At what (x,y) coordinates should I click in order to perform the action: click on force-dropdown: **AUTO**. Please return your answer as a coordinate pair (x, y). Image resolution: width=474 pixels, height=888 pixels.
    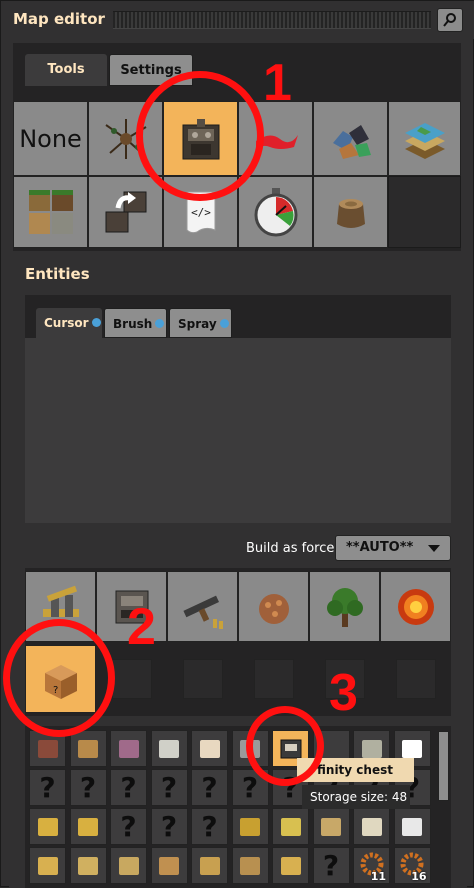
    Looking at the image, I should click on (393, 548).